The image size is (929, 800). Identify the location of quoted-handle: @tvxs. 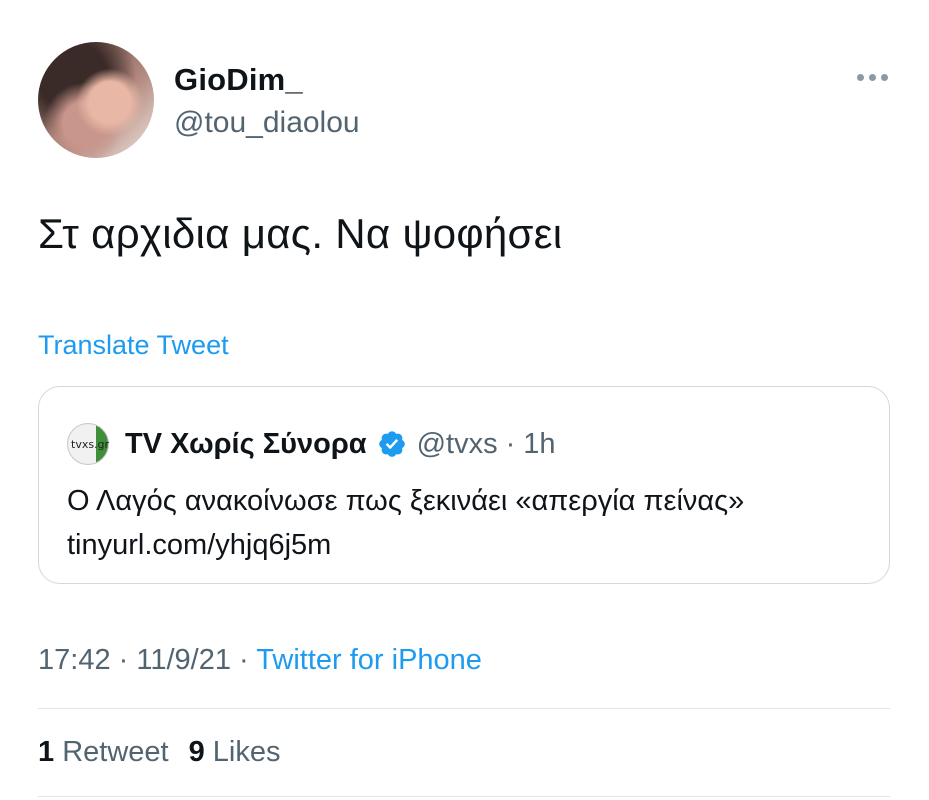
(457, 443).